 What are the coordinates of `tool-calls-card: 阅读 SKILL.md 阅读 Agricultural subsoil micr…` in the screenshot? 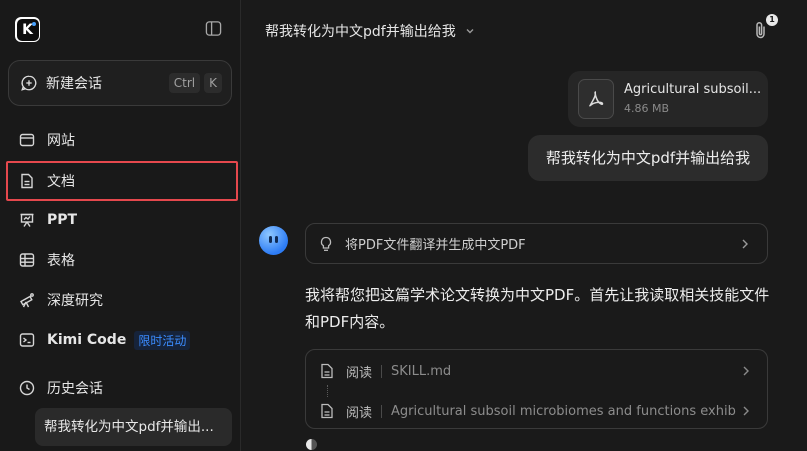 It's located at (536, 389).